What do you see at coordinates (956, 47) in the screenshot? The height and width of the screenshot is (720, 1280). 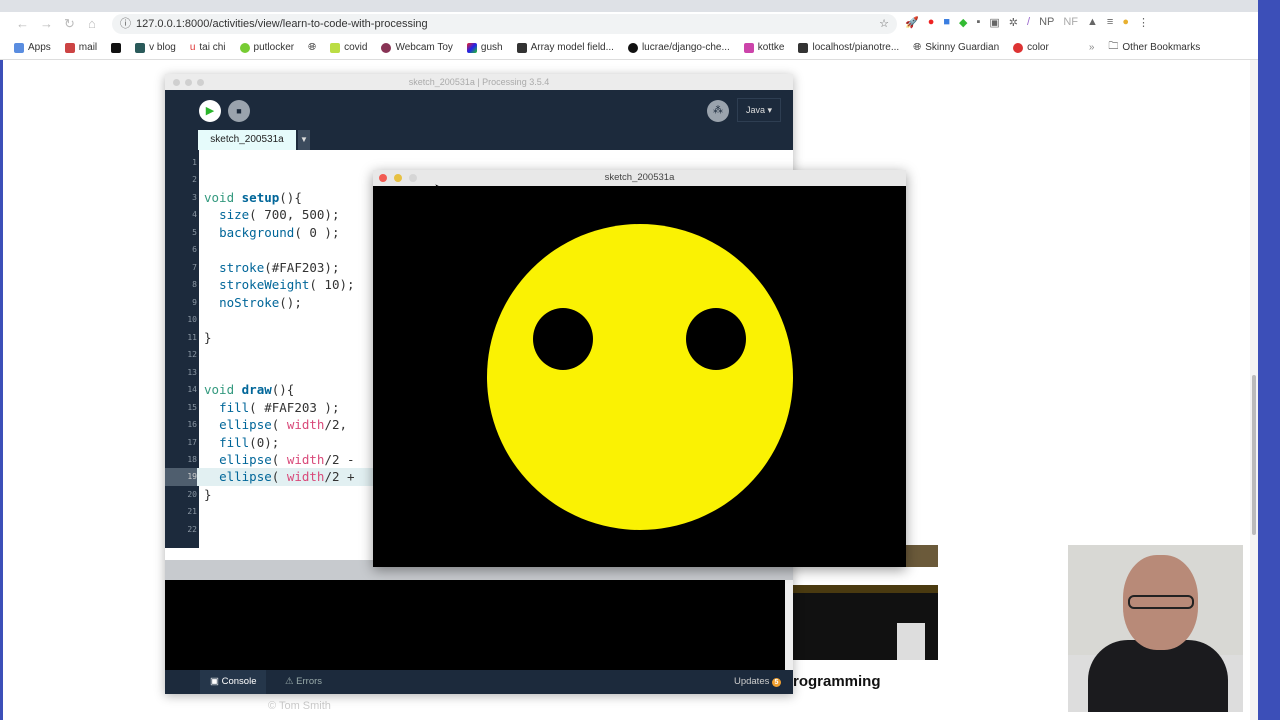 I see `bookmark-skinny-guardian: 🌐︎ Skinny Guardian` at bounding box center [956, 47].